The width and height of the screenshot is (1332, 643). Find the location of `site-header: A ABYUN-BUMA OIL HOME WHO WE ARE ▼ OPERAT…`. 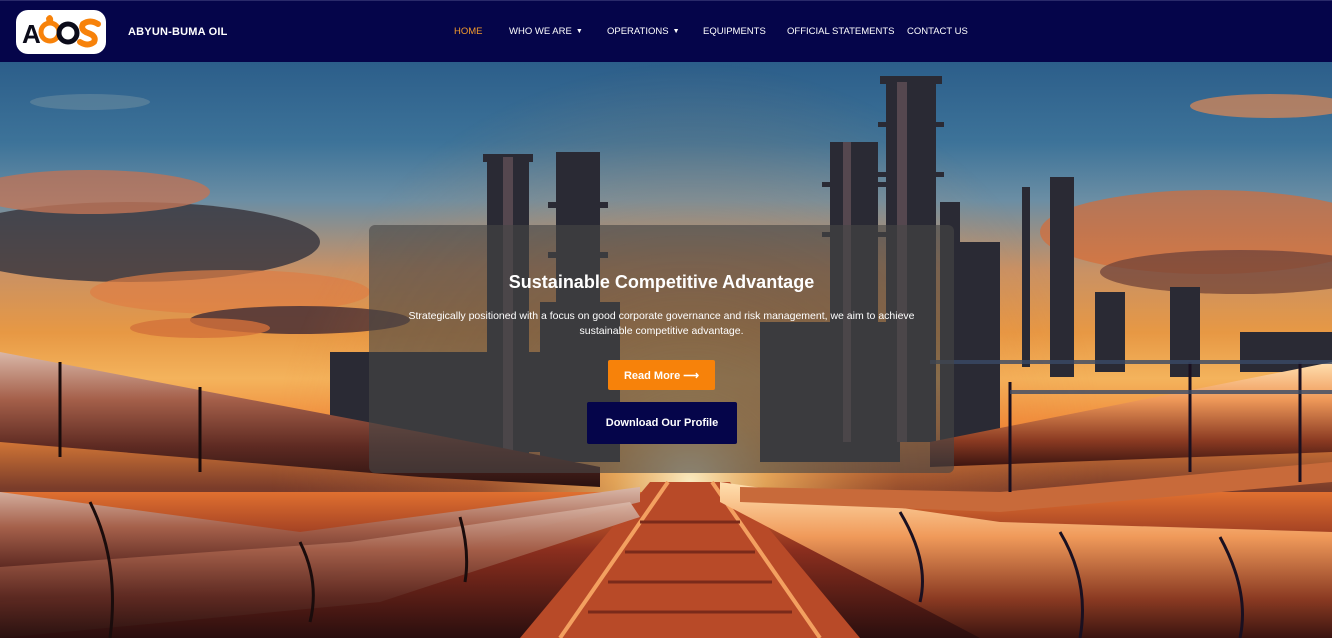

site-header: A ABYUN-BUMA OIL HOME WHO WE ARE ▼ OPERAT… is located at coordinates (666, 31).